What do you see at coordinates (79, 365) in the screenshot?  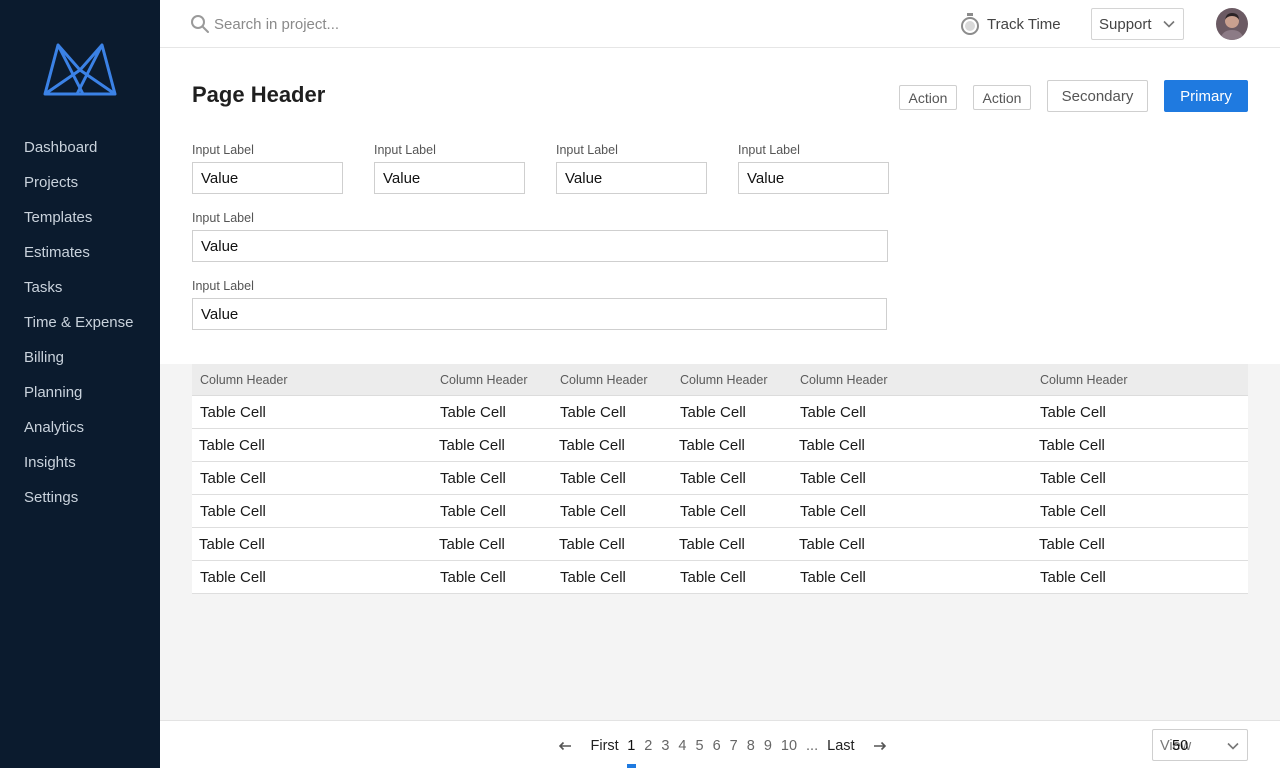 I see `sidebar-item-billing: Billing` at bounding box center [79, 365].